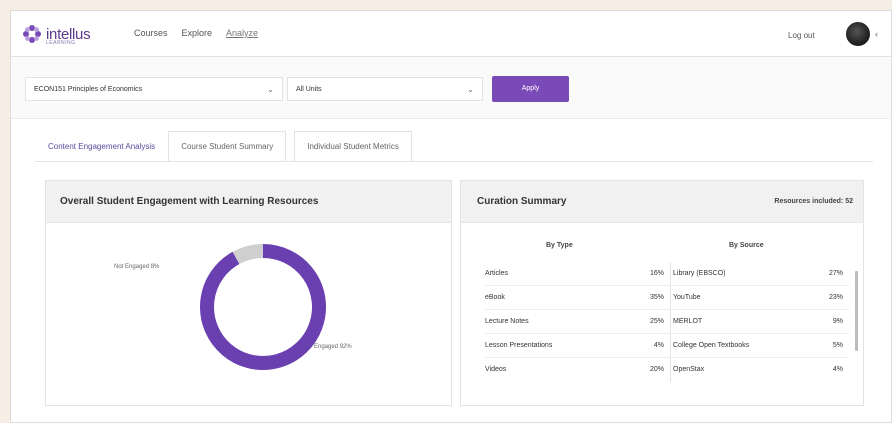 The width and height of the screenshot is (892, 423). What do you see at coordinates (858, 34) in the screenshot?
I see `user-avatar` at bounding box center [858, 34].